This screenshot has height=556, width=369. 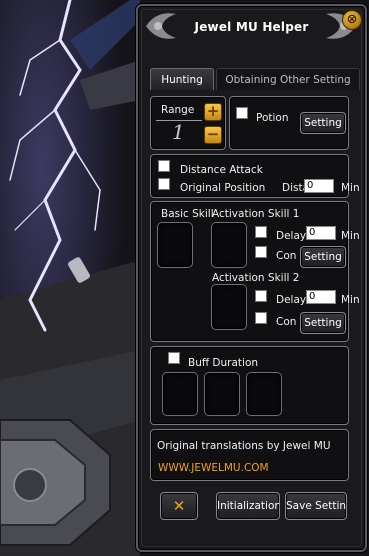 I want to click on activation-1-delay-checkbox, so click(x=261, y=232).